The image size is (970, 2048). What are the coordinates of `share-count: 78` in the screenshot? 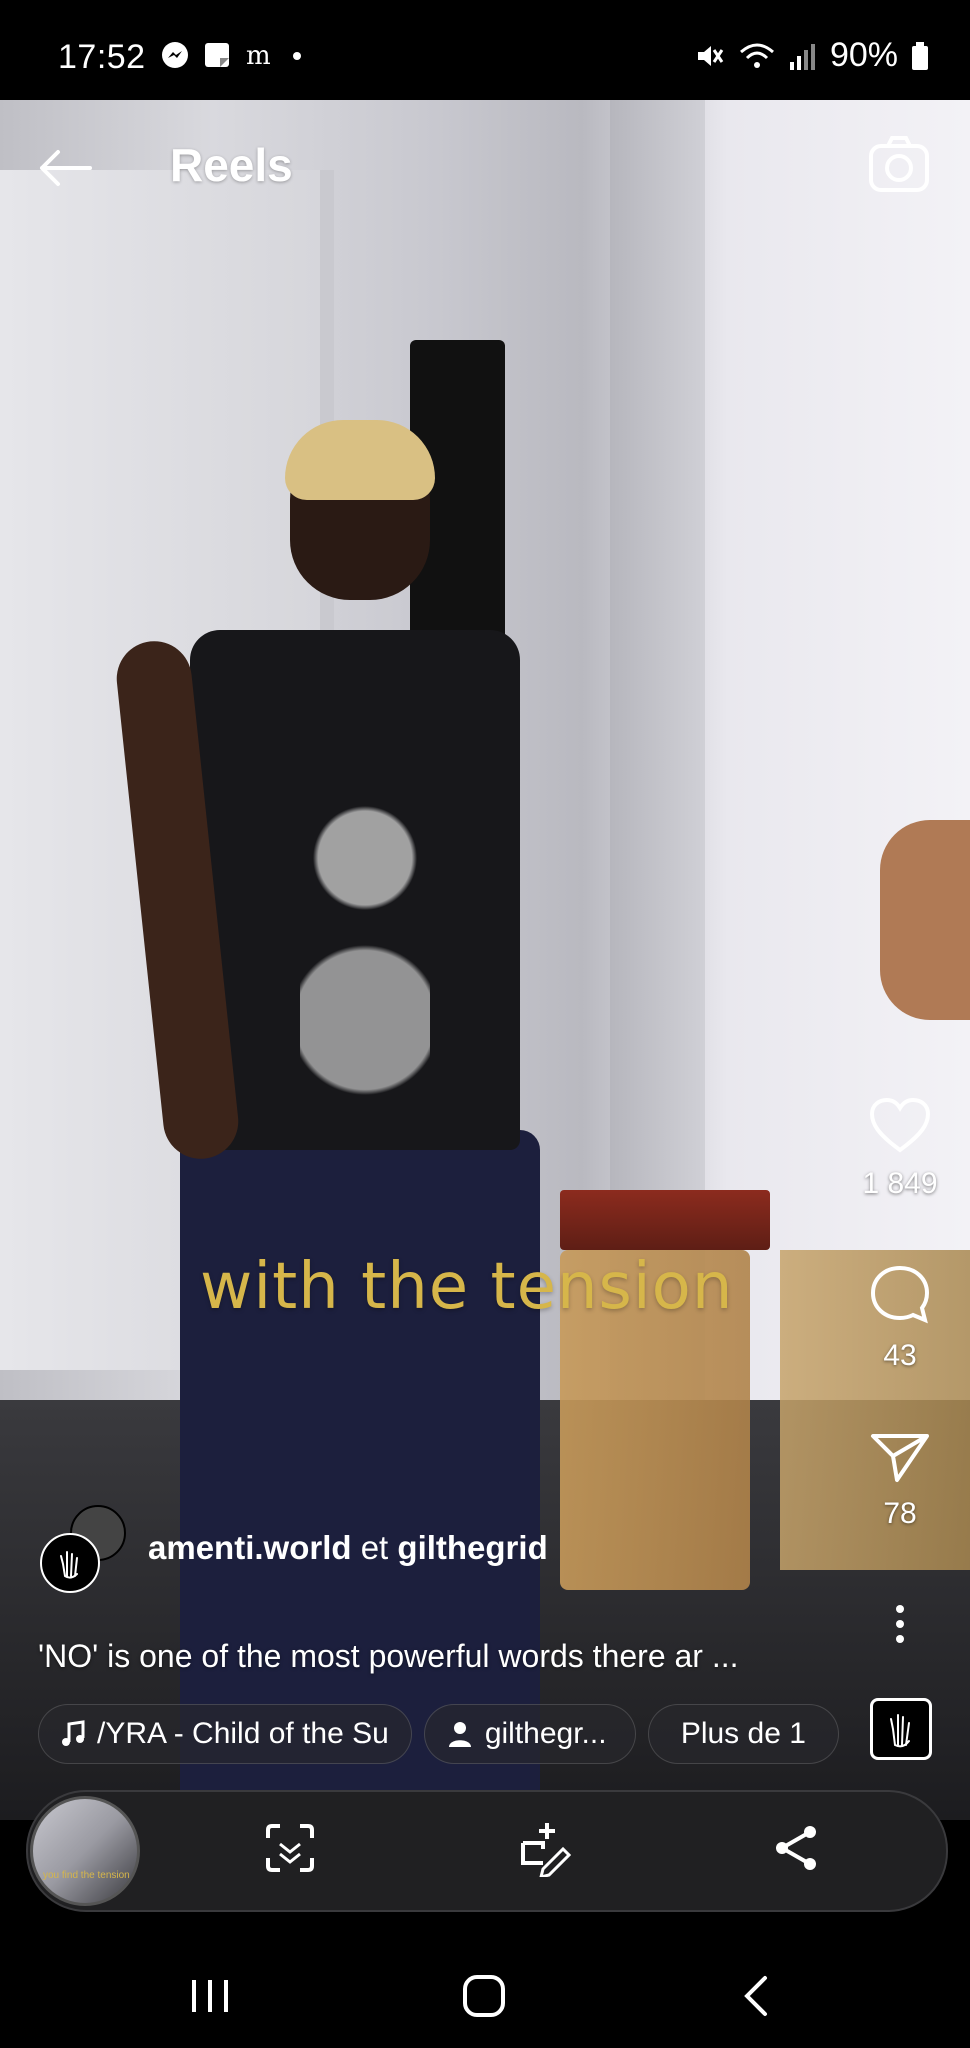 It's located at (900, 1513).